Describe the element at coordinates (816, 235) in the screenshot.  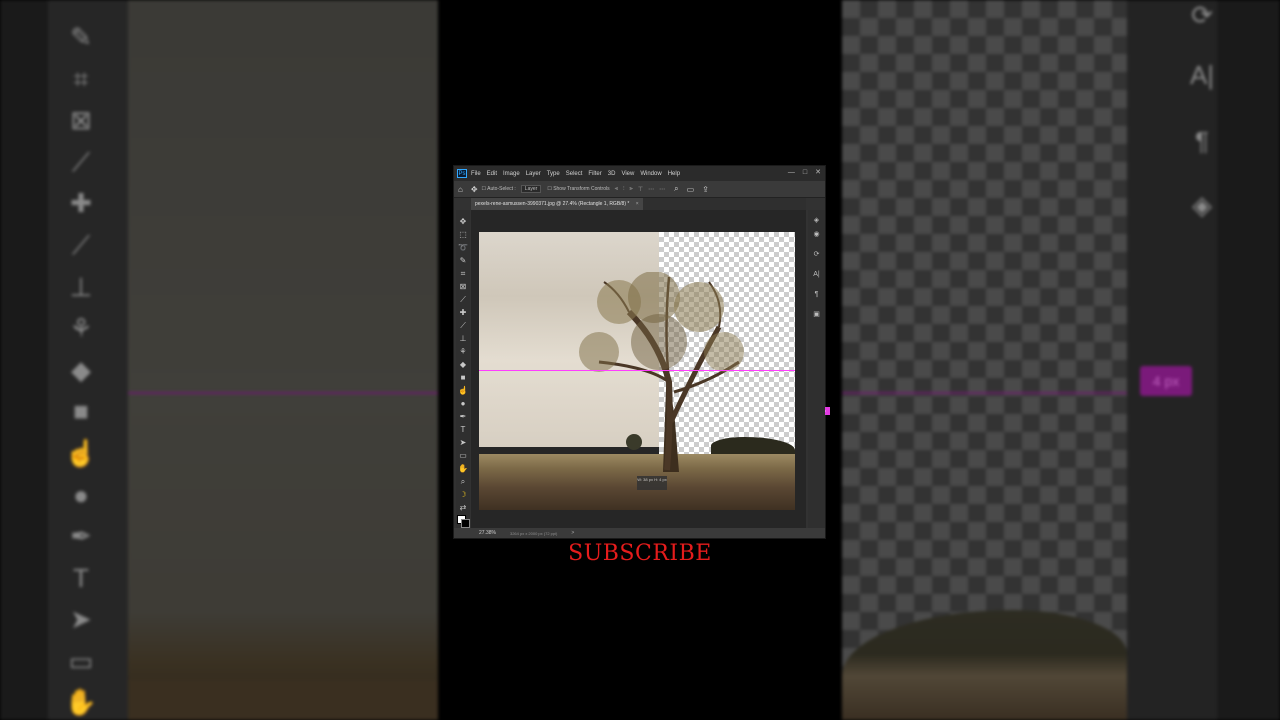
I see `adjustments-icon: ◉` at that location.